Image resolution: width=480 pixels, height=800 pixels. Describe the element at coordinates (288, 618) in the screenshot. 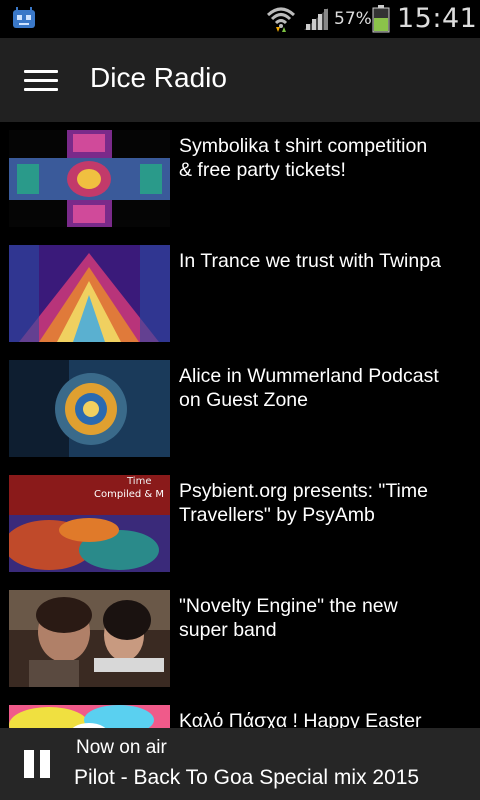

I see `item-title: "Novelty Engine" the new super band` at that location.